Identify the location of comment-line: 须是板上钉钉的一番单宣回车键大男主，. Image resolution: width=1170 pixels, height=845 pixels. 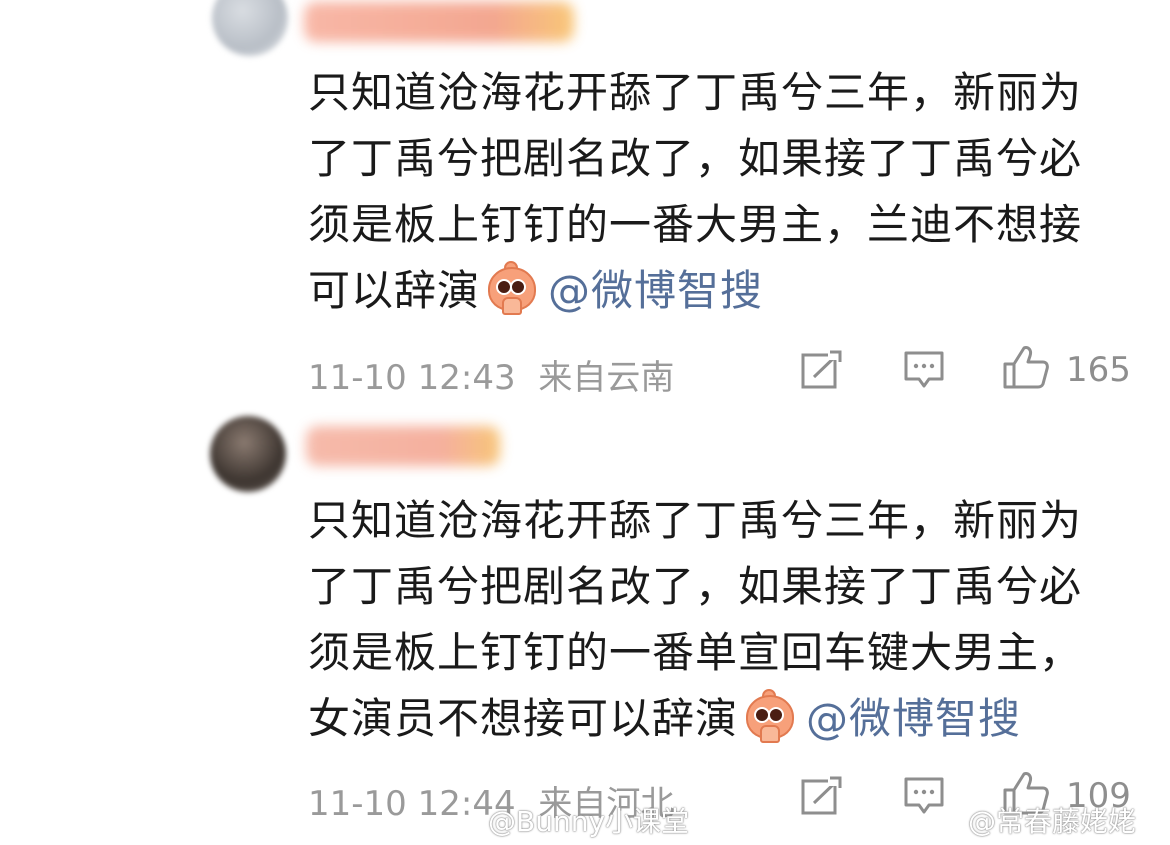
(695, 652).